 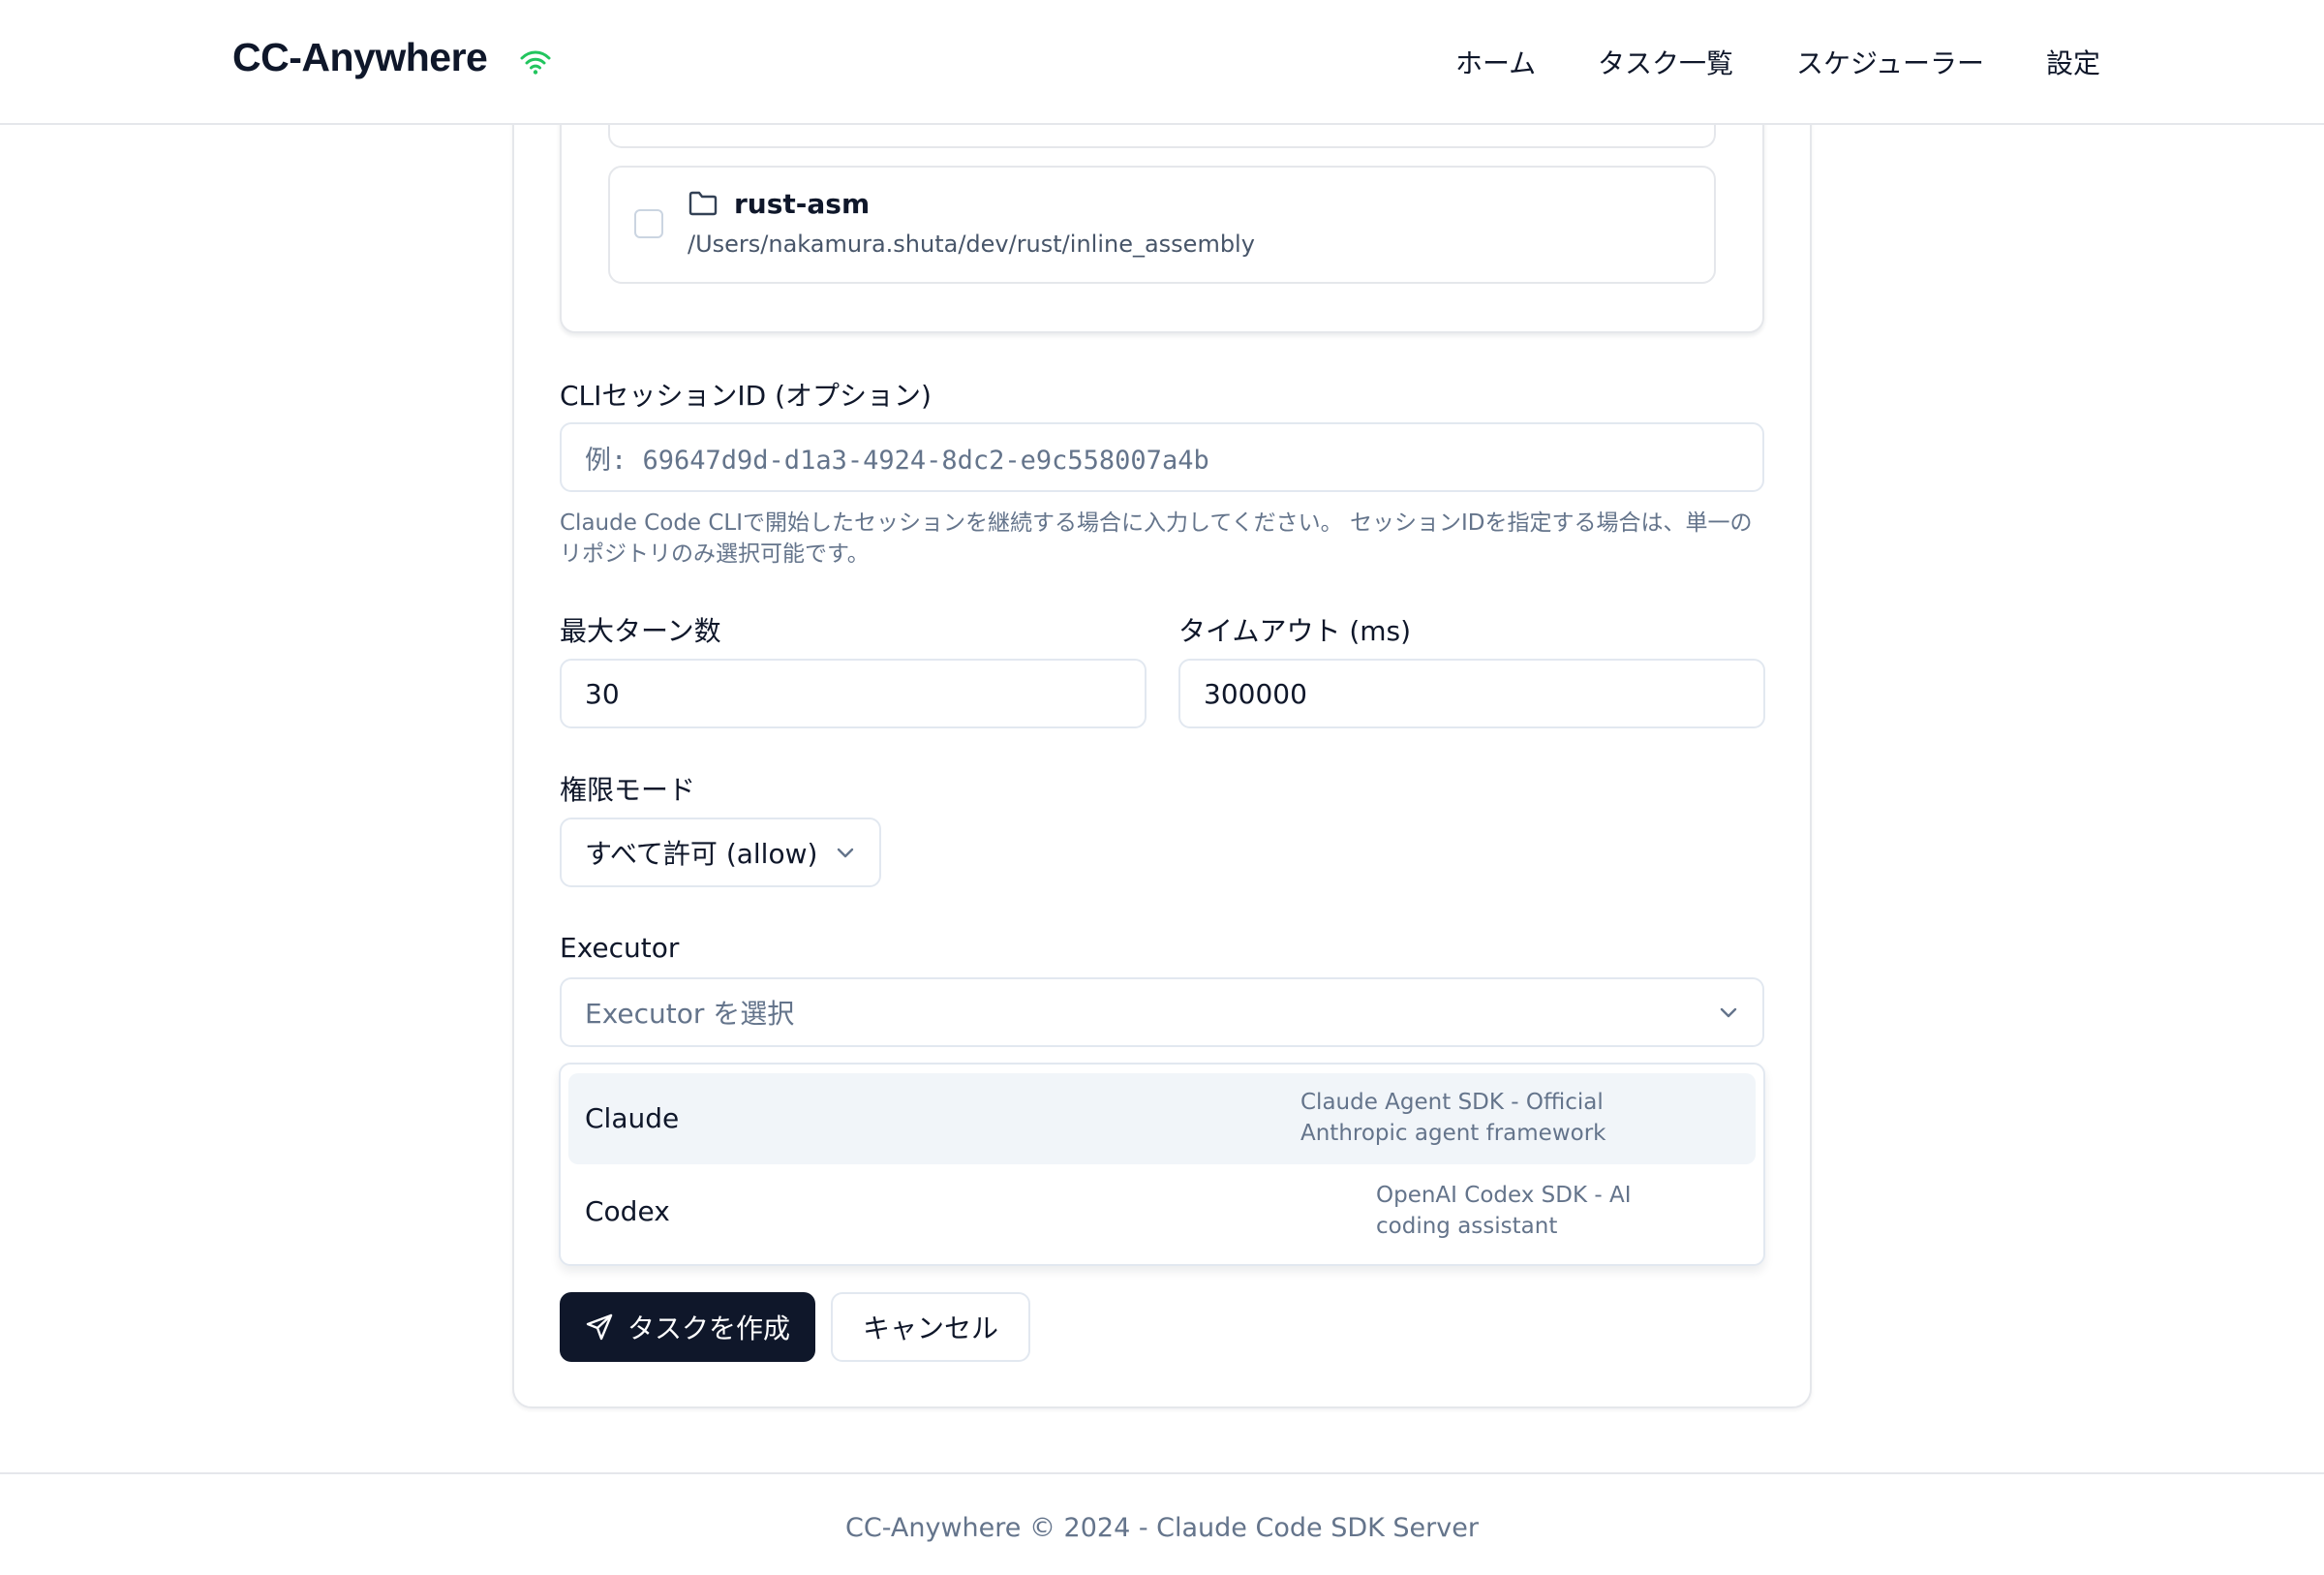 What do you see at coordinates (1295, 631) in the screenshot?
I see `timeout-label: タイムアウト (ms)` at bounding box center [1295, 631].